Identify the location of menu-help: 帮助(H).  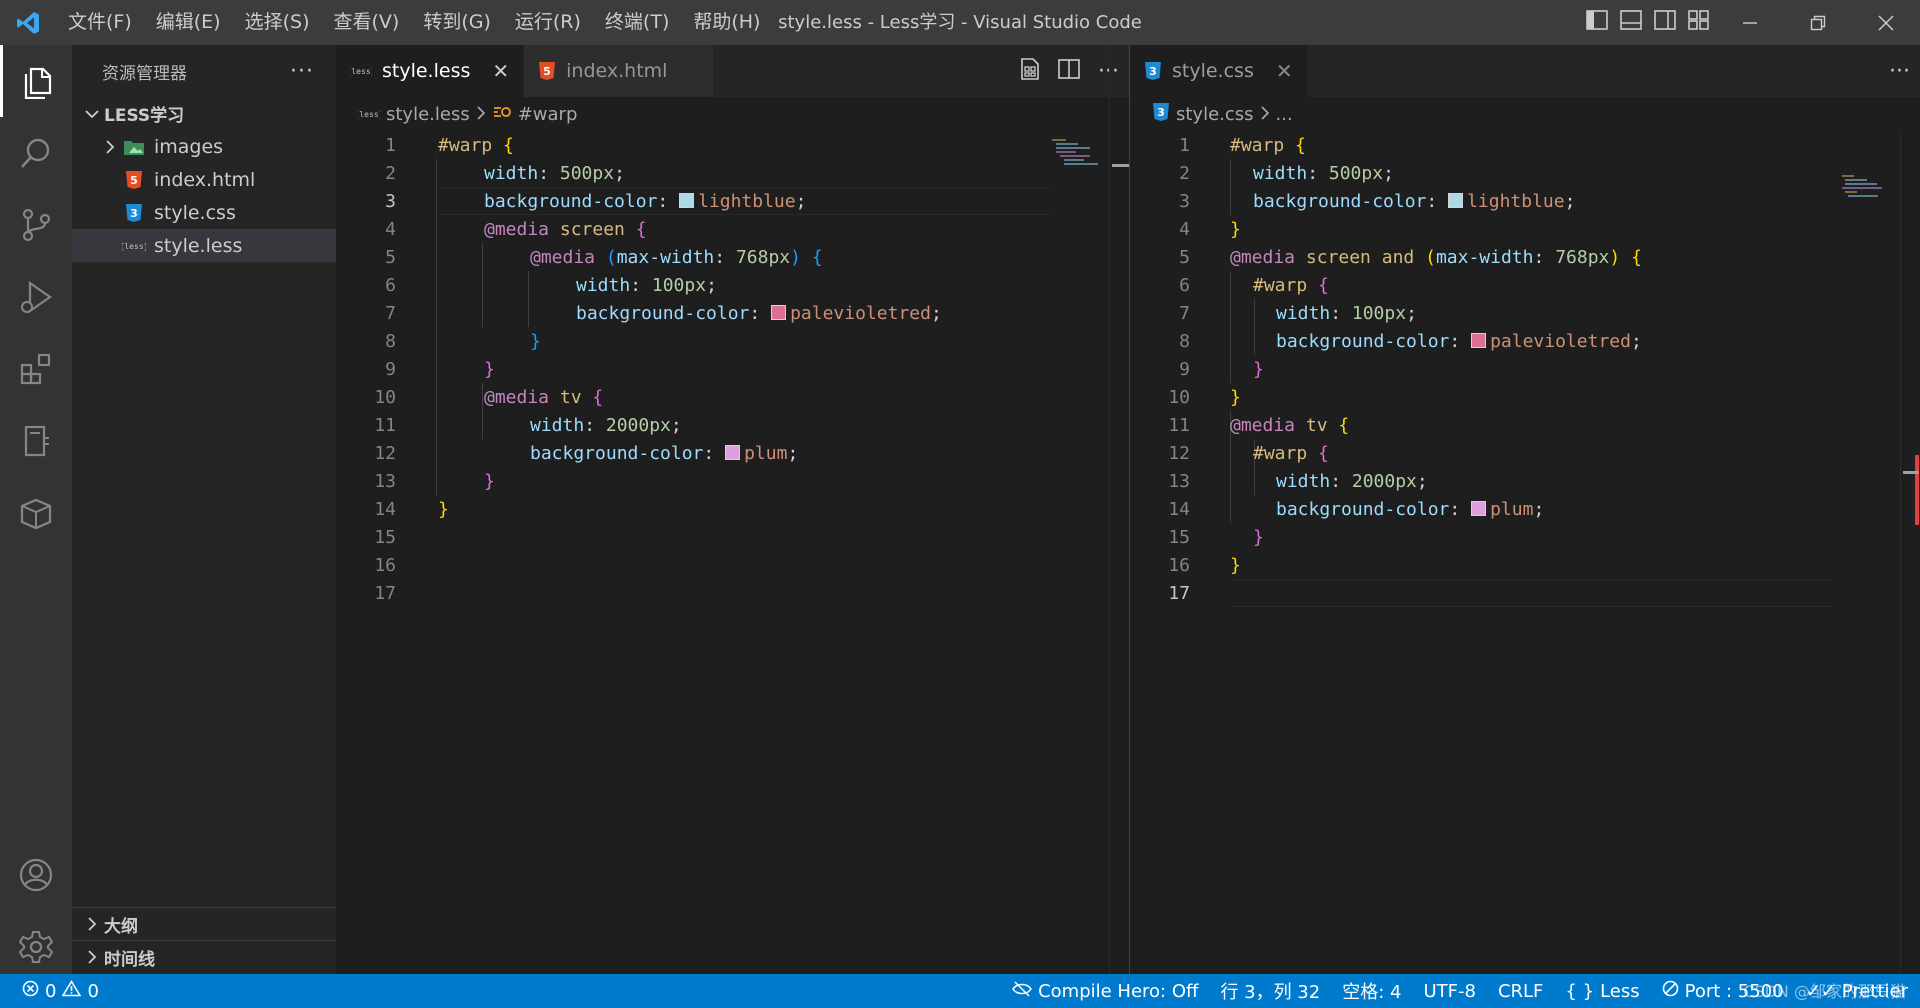
(726, 22).